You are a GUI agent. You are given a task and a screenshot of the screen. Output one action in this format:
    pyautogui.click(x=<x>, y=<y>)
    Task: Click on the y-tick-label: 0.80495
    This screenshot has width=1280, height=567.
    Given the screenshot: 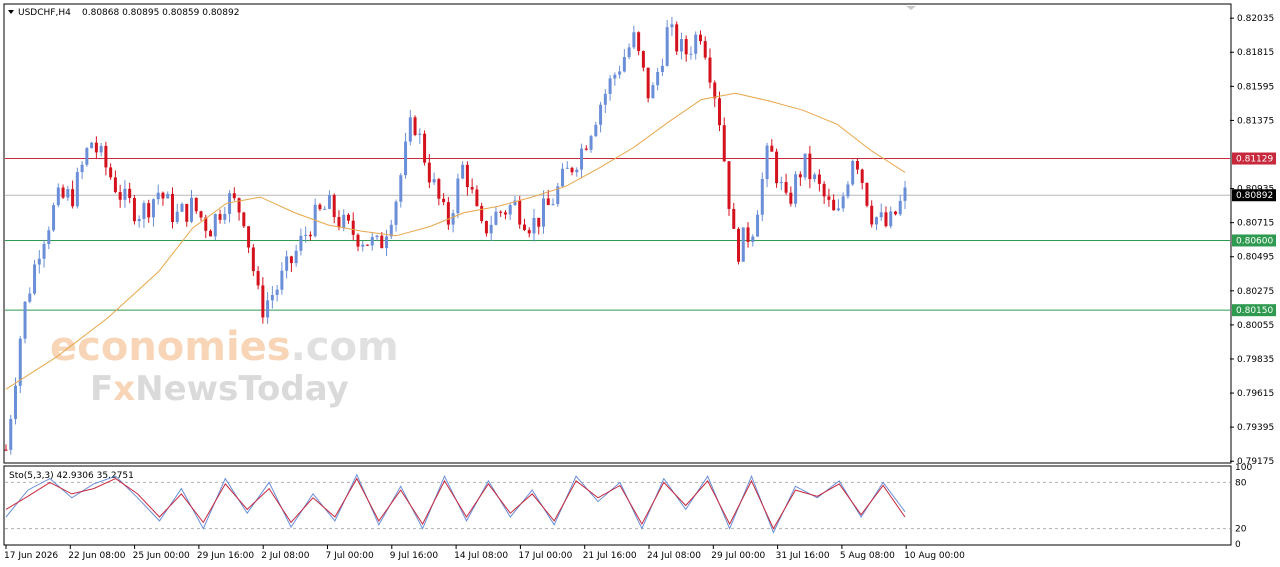 What is the action you would take?
    pyautogui.click(x=1255, y=258)
    